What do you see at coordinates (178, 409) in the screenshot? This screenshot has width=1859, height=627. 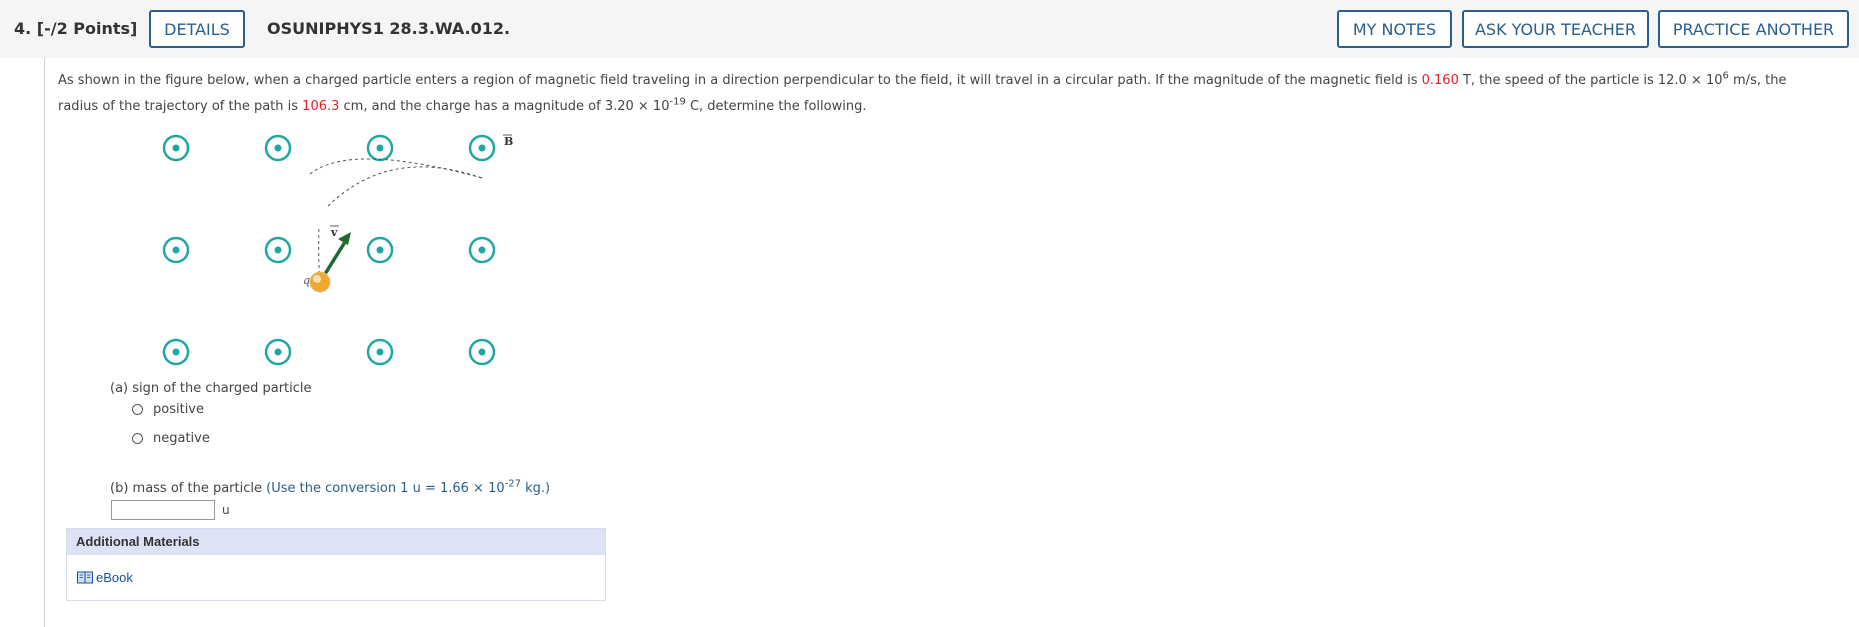 I see `positive-label: positive` at bounding box center [178, 409].